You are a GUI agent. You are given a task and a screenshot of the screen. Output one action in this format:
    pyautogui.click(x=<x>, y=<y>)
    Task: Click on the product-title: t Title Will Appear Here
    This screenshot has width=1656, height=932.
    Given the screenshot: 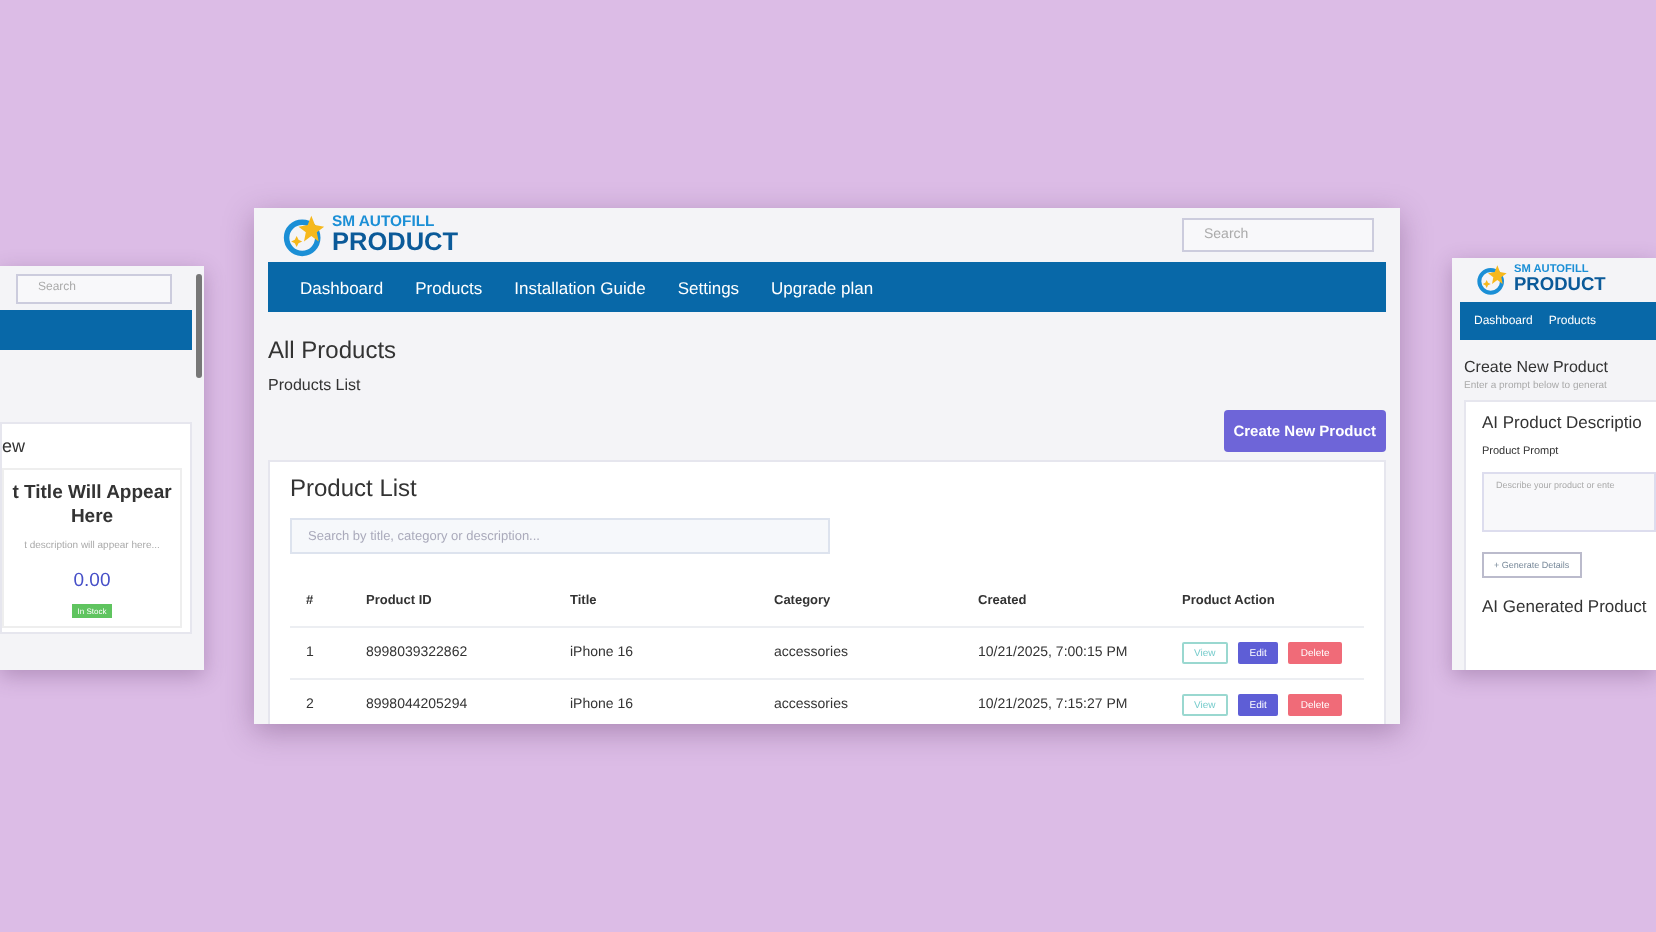 What is the action you would take?
    pyautogui.click(x=92, y=506)
    